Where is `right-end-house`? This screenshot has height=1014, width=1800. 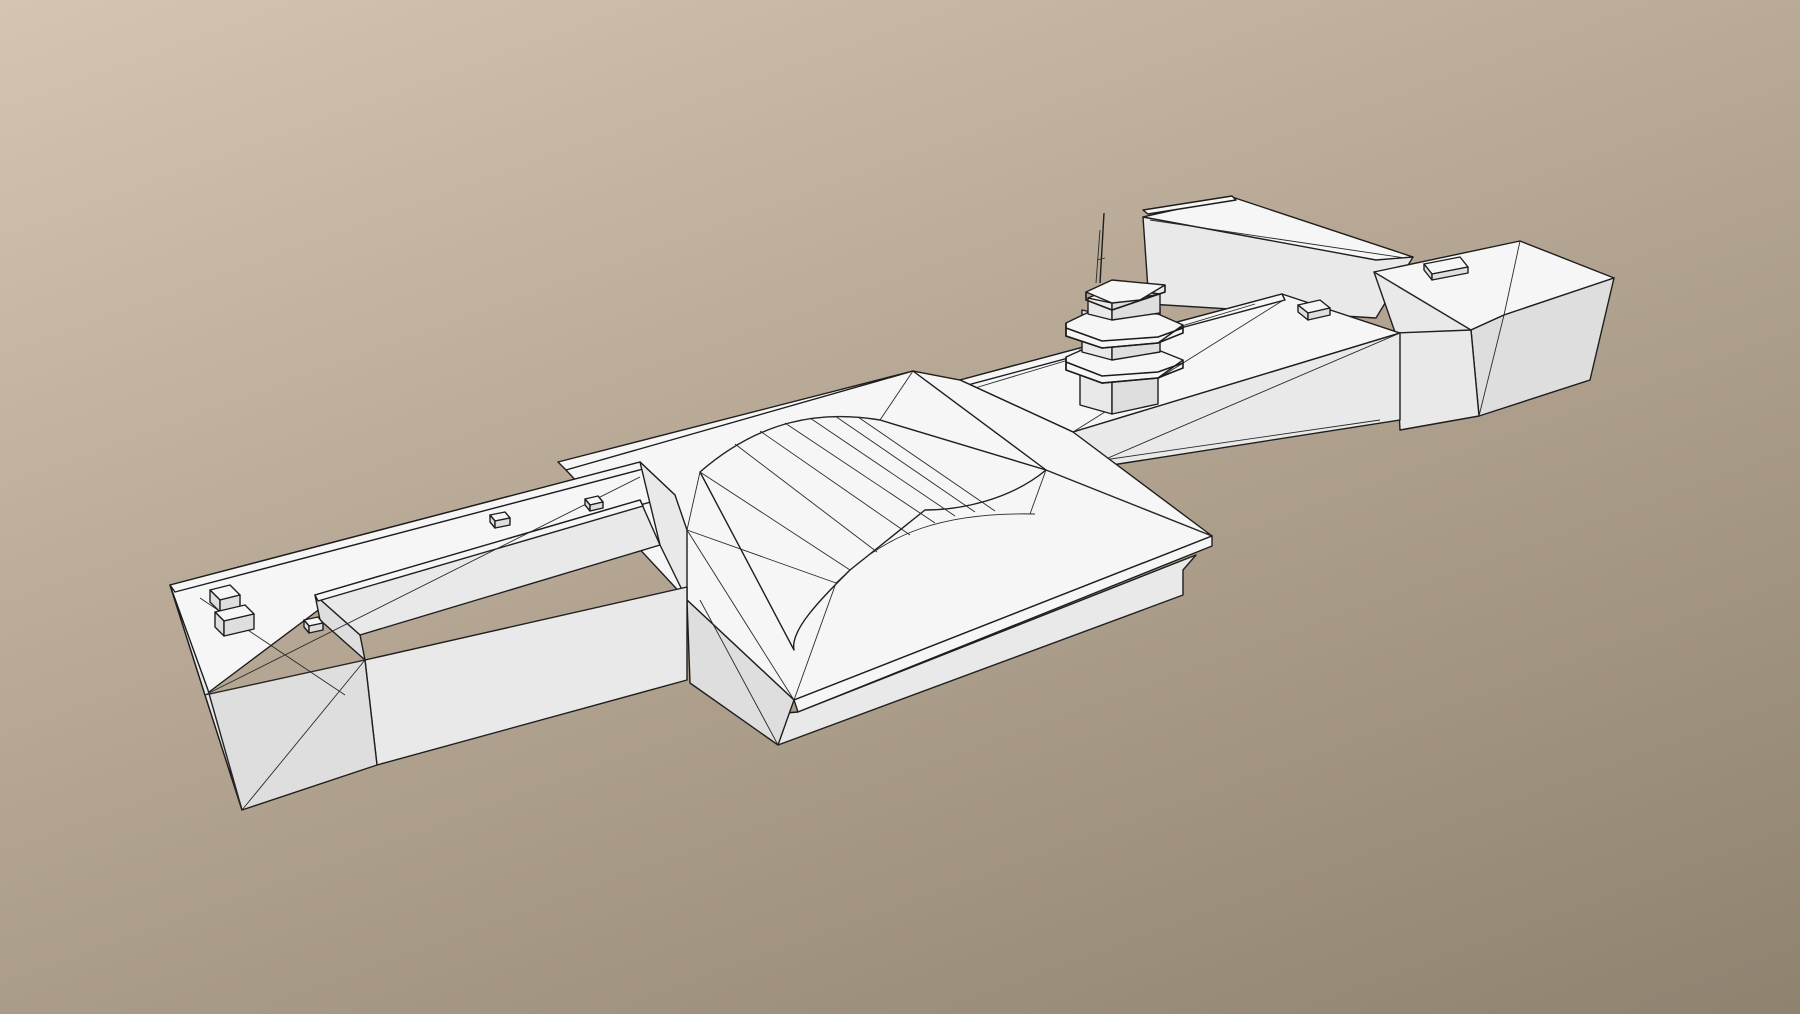 right-end-house is located at coordinates (1494, 335).